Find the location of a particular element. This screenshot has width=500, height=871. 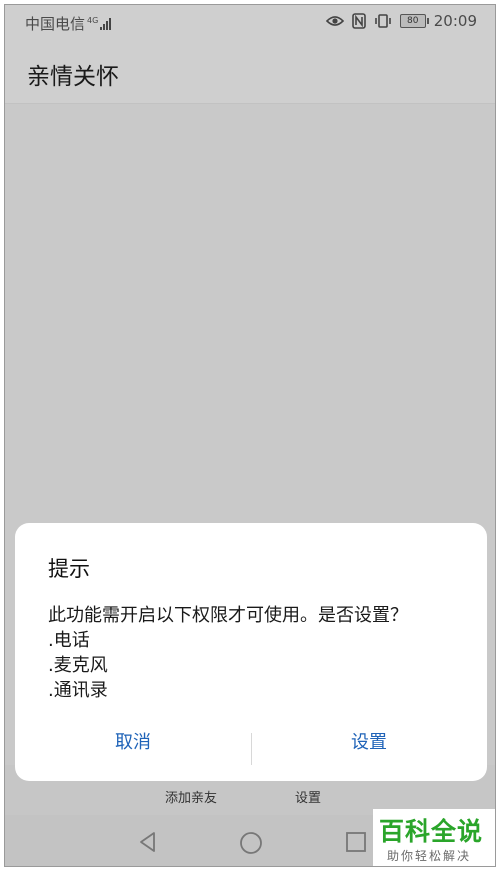

eye-icon is located at coordinates (334, 21).